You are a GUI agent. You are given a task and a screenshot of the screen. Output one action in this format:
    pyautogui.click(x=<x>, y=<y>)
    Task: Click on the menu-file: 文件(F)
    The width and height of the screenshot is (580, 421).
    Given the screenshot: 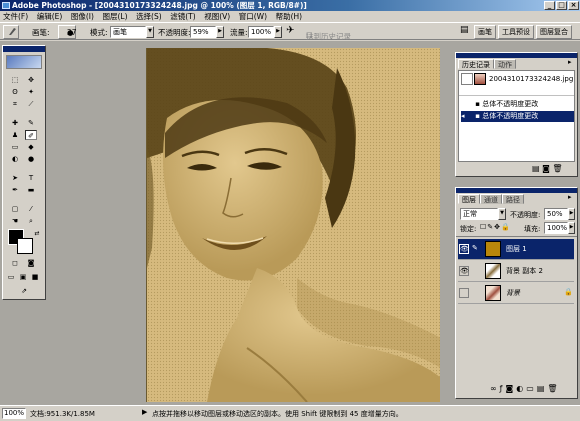 What is the action you would take?
    pyautogui.click(x=15, y=16)
    